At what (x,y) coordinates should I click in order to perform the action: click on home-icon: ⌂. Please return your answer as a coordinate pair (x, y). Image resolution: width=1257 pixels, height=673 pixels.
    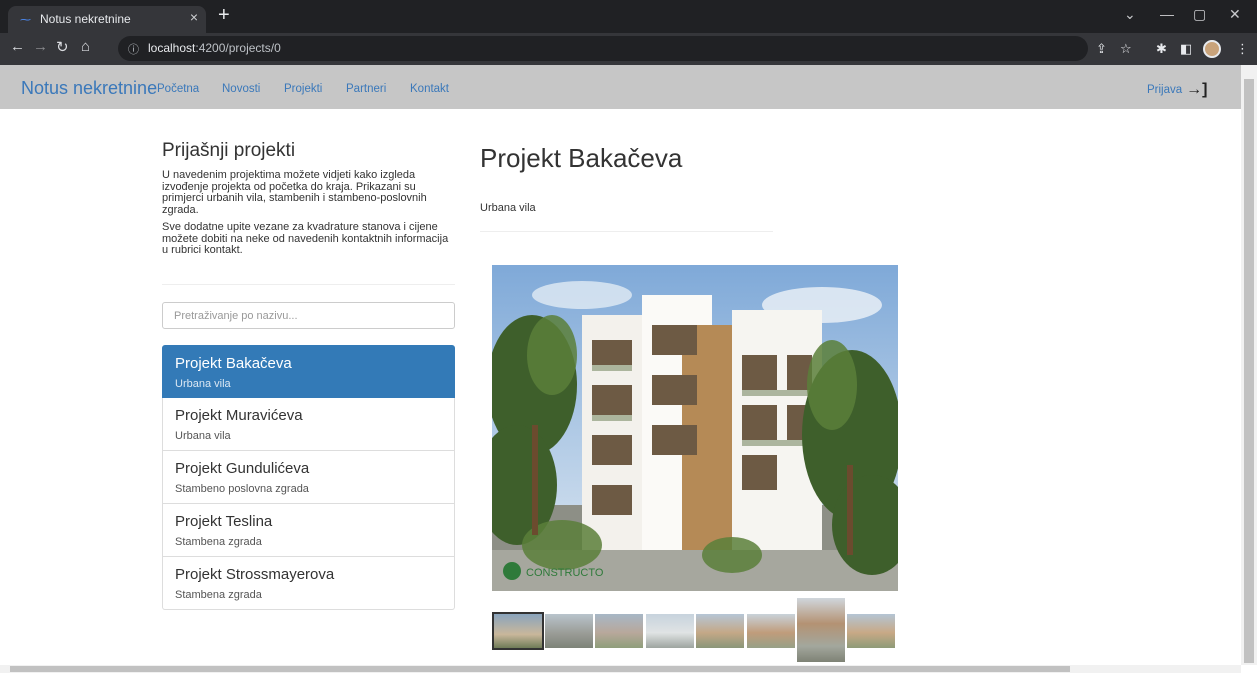
    Looking at the image, I should click on (85, 46).